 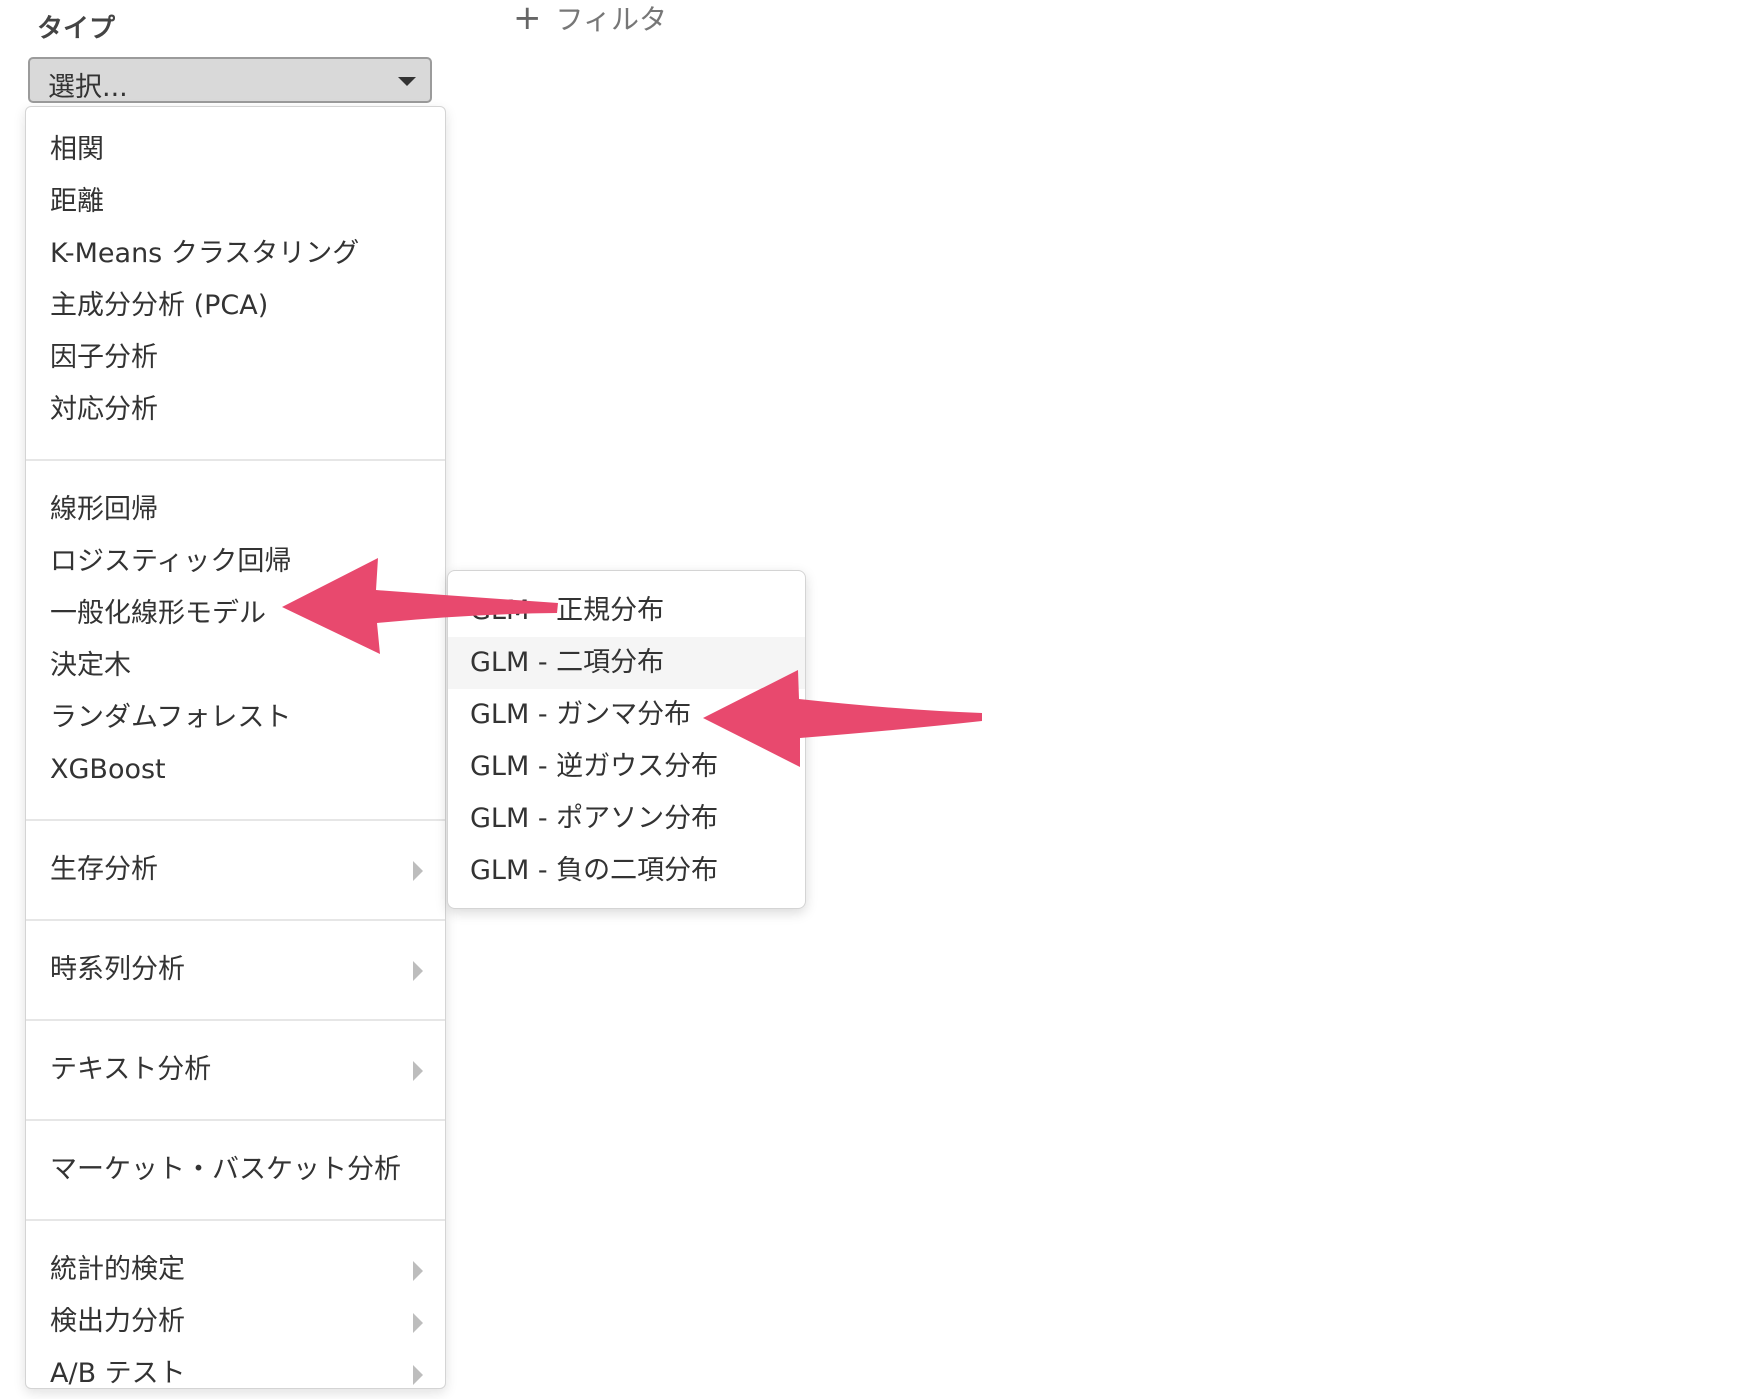 What do you see at coordinates (104, 409) in the screenshot?
I see `menu-item-label: 対応分析` at bounding box center [104, 409].